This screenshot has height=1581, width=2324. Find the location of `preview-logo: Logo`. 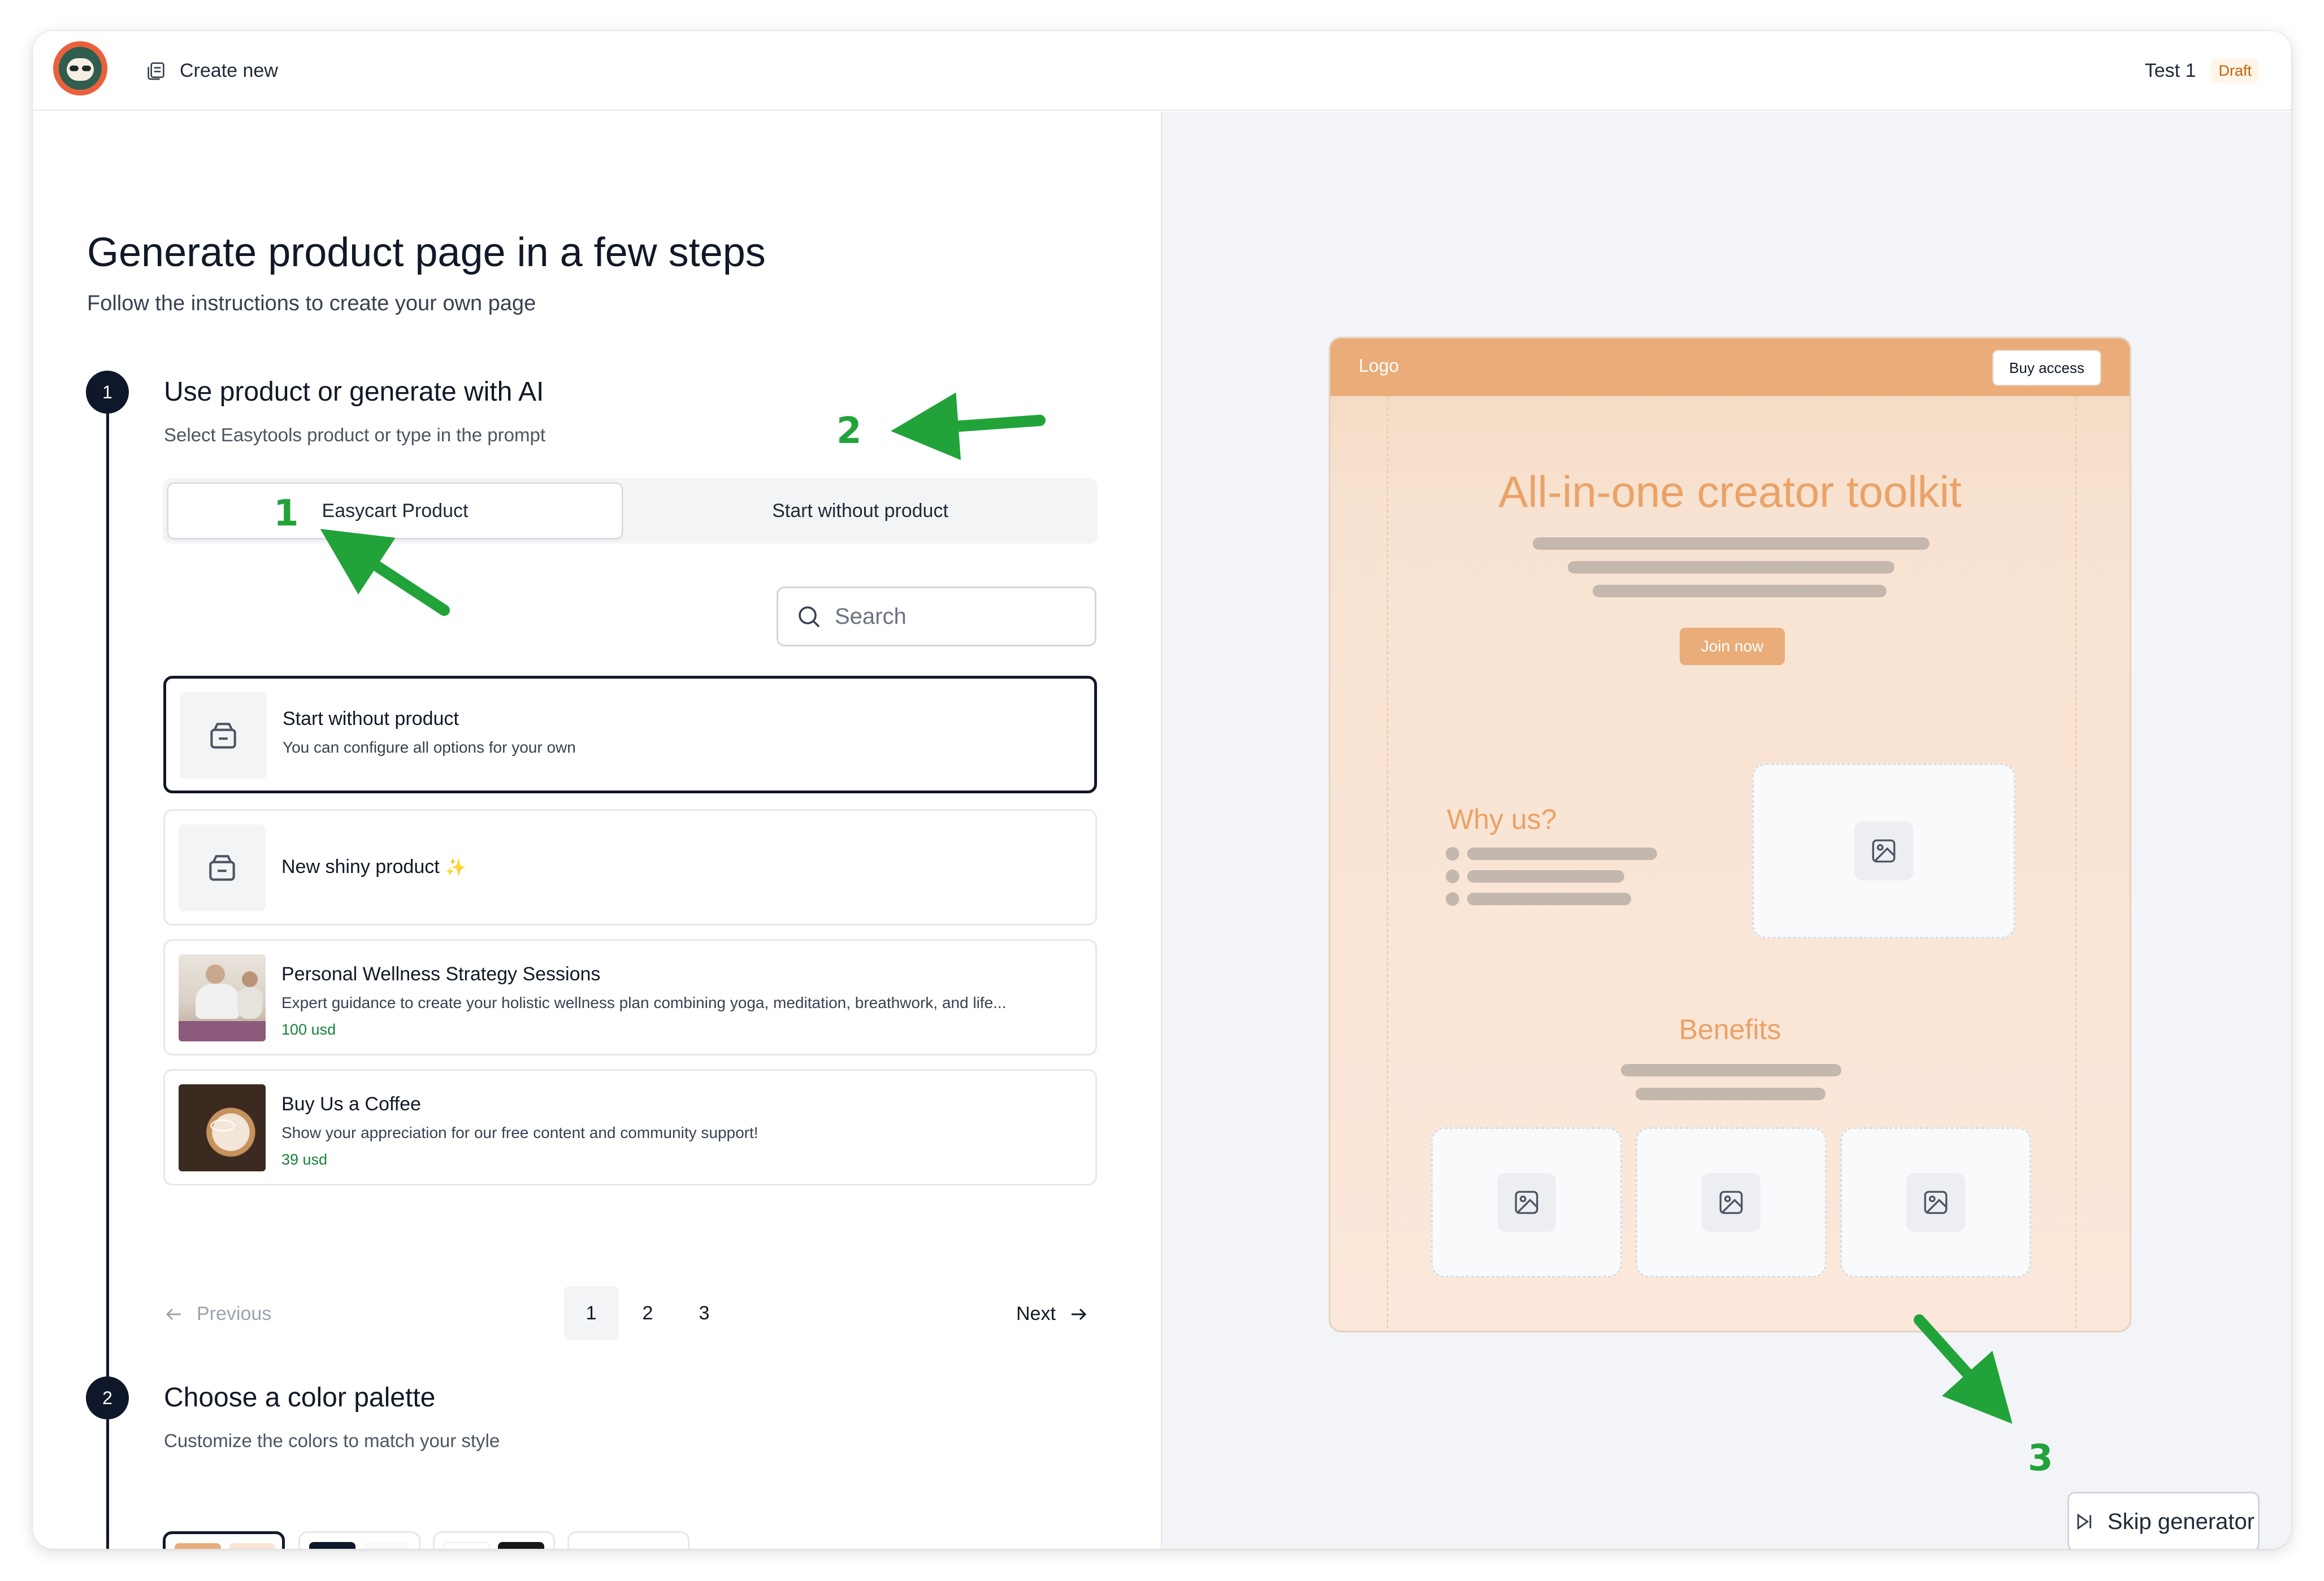

preview-logo: Logo is located at coordinates (1379, 366).